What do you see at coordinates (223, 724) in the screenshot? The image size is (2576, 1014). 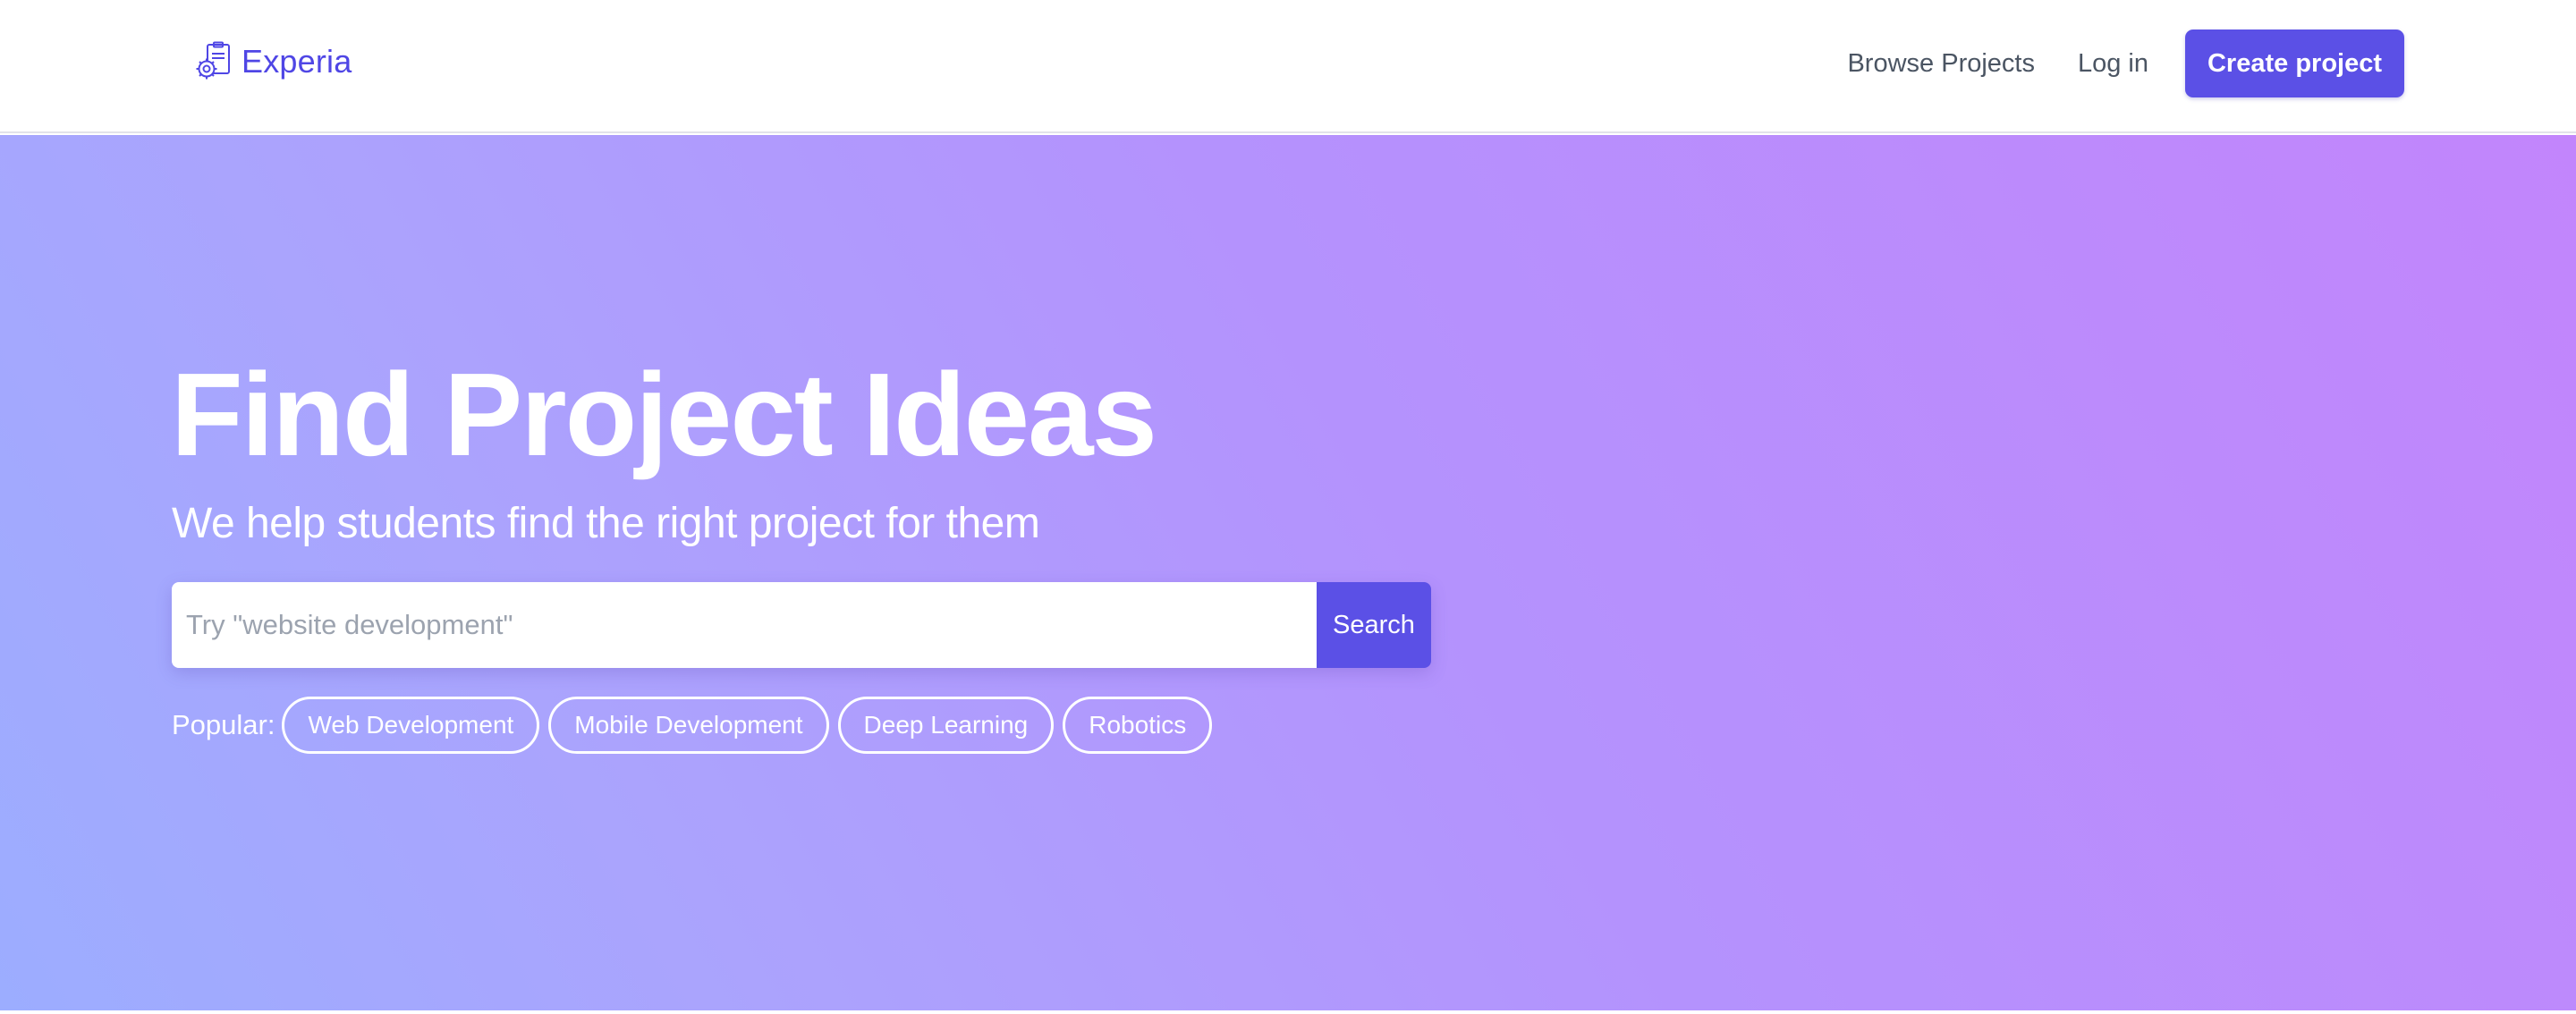 I see `popular-label: Popular:` at bounding box center [223, 724].